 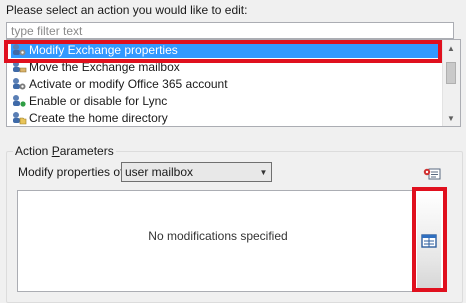 I want to click on lync-user-icon, so click(x=19, y=101).